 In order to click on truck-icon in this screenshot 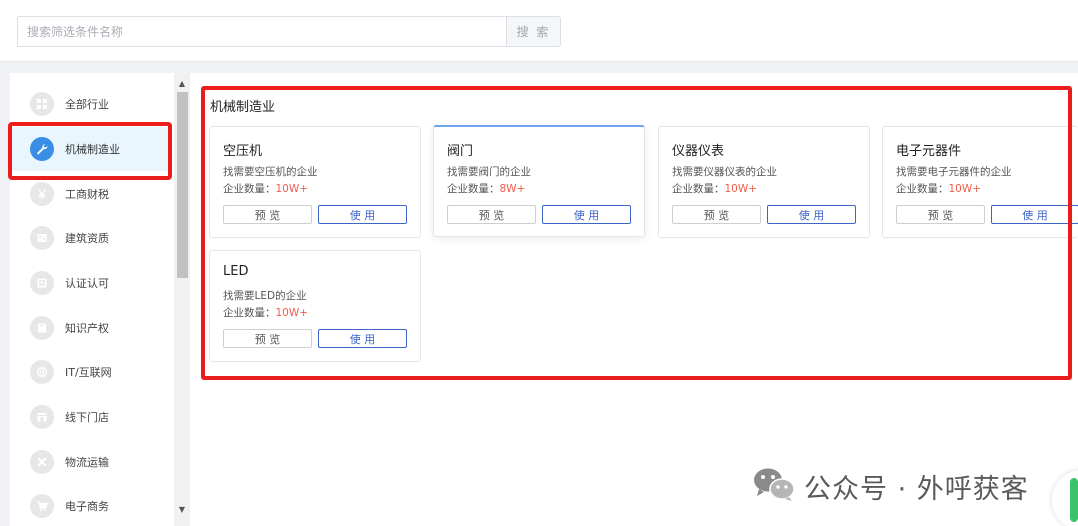, I will do `click(42, 462)`.